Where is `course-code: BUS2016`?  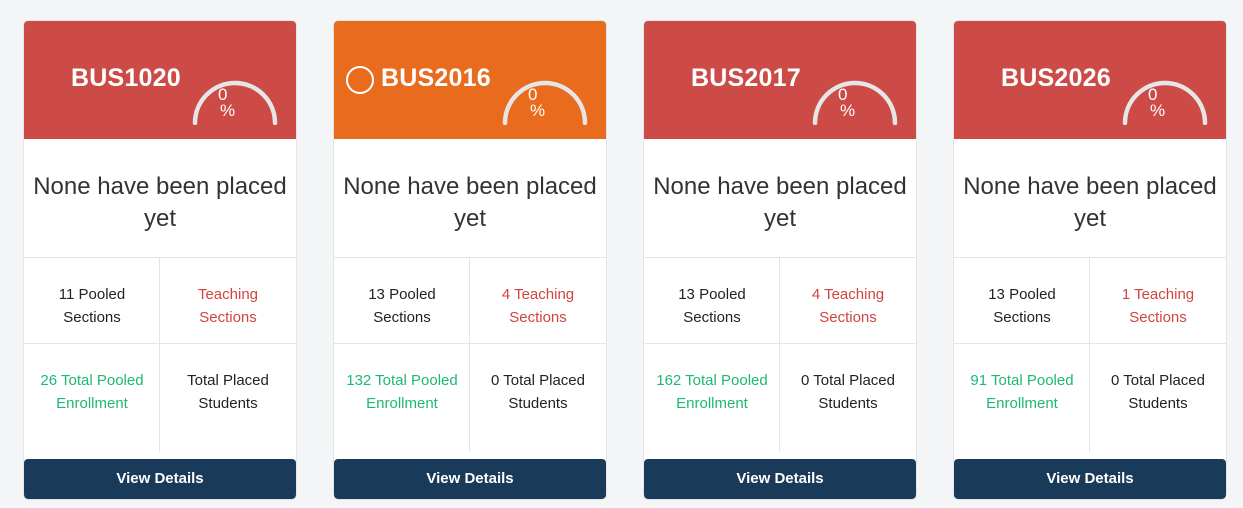 course-code: BUS2016 is located at coordinates (436, 78).